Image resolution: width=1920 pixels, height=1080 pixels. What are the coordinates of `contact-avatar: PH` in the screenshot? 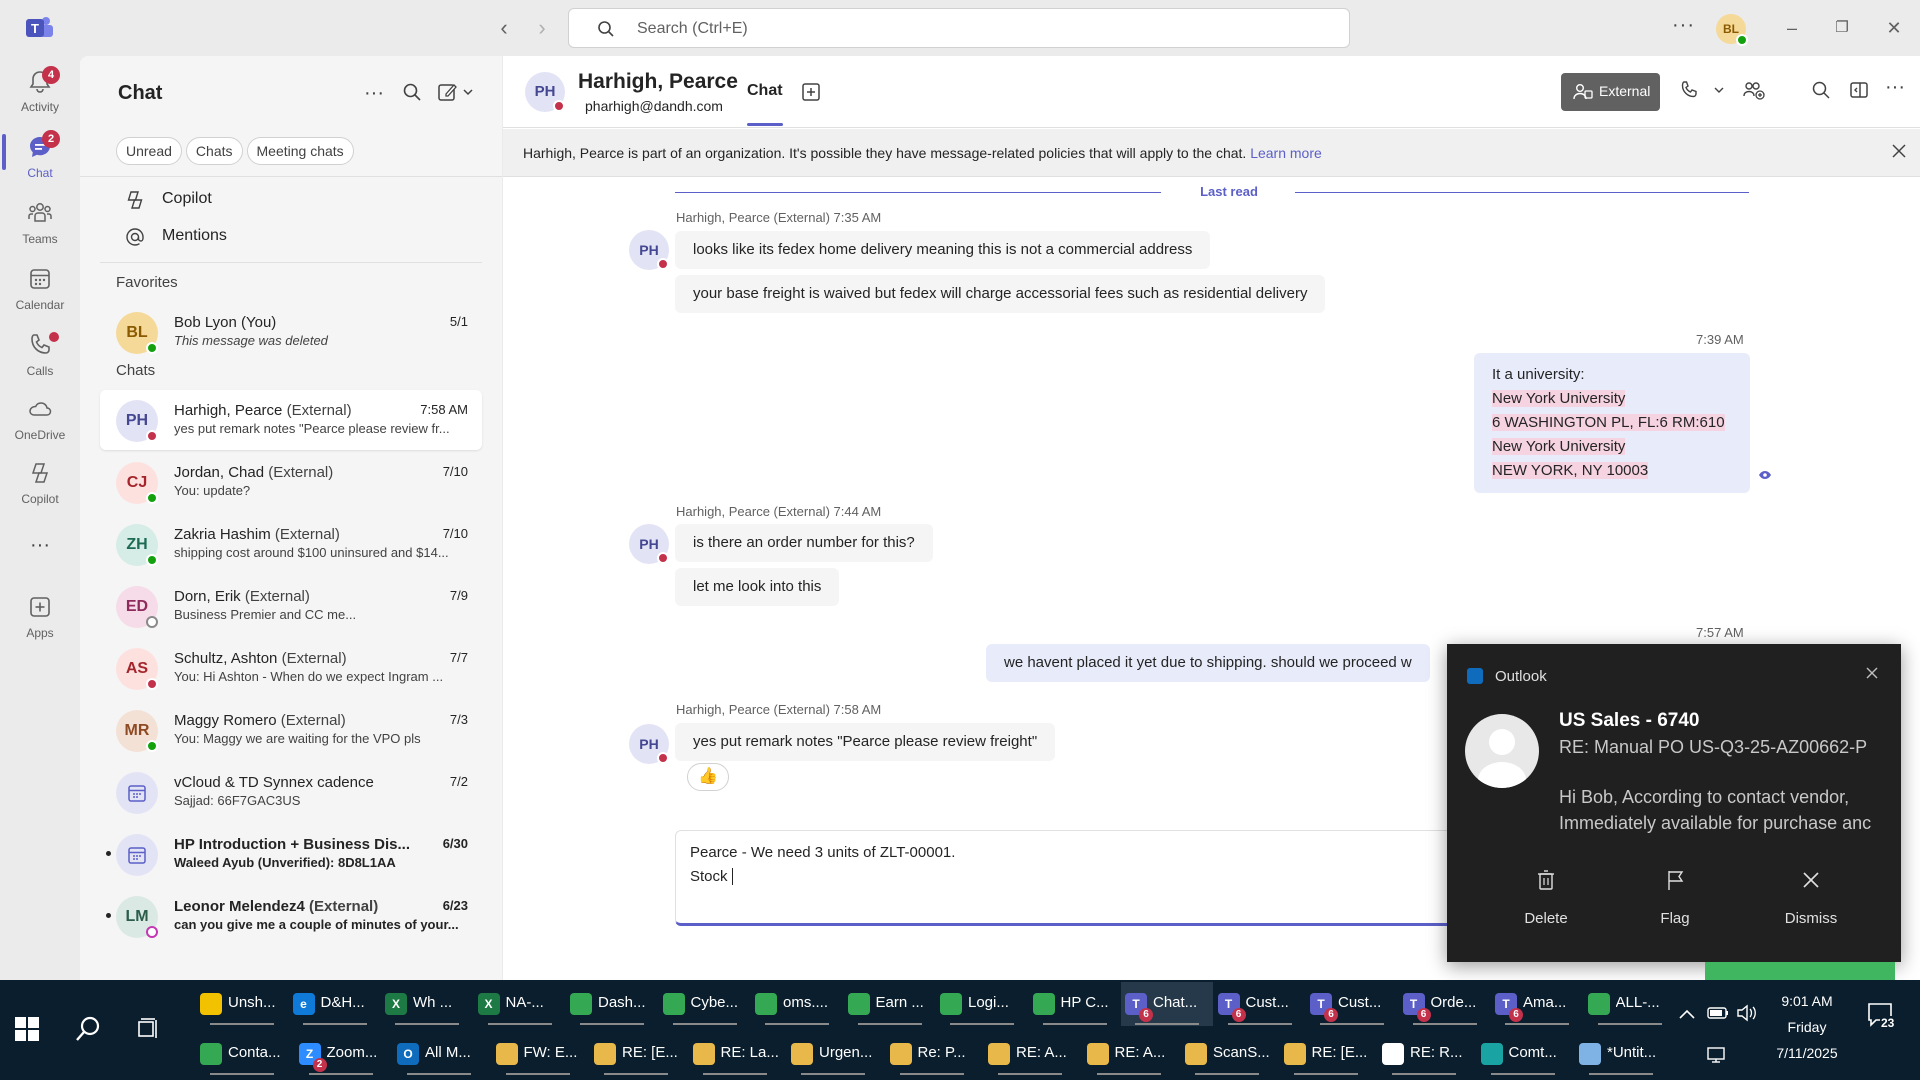 It's located at (545, 92).